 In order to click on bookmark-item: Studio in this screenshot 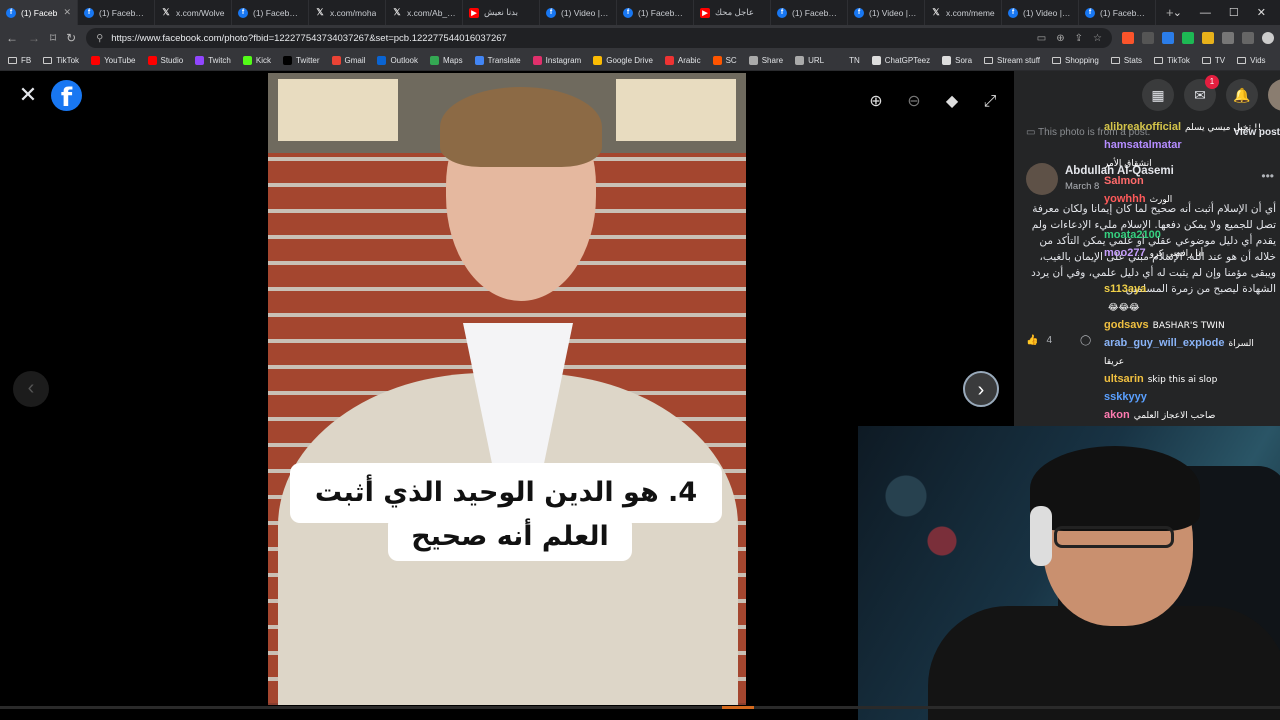, I will do `click(165, 60)`.